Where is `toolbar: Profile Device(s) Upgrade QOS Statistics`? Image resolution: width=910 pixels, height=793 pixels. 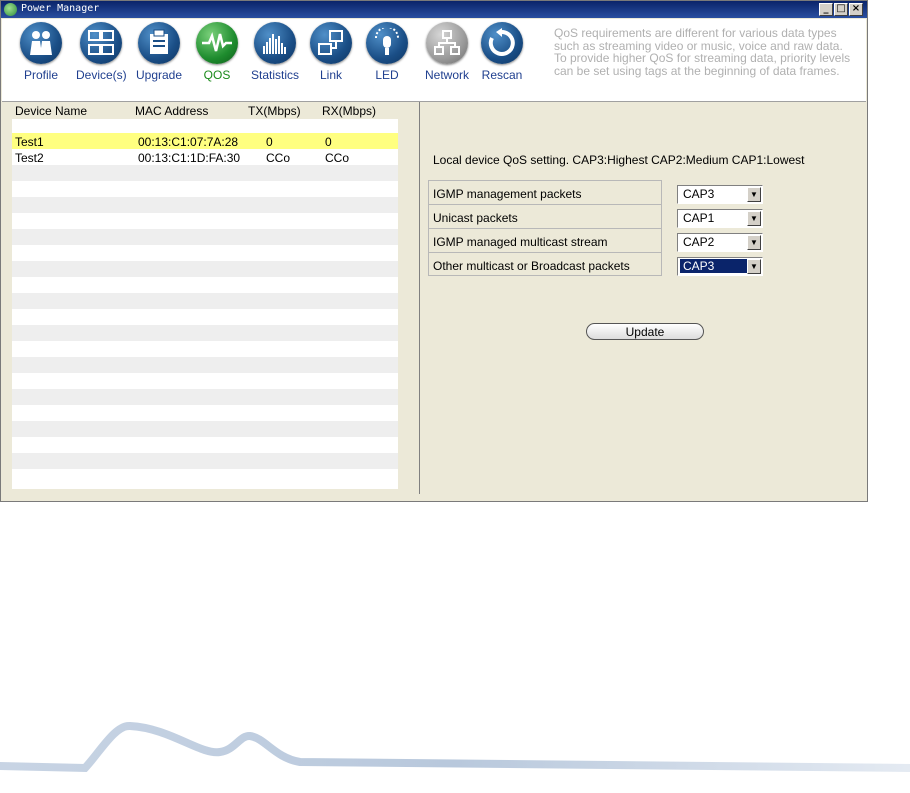
toolbar: Profile Device(s) Upgrade QOS Statistics is located at coordinates (434, 60).